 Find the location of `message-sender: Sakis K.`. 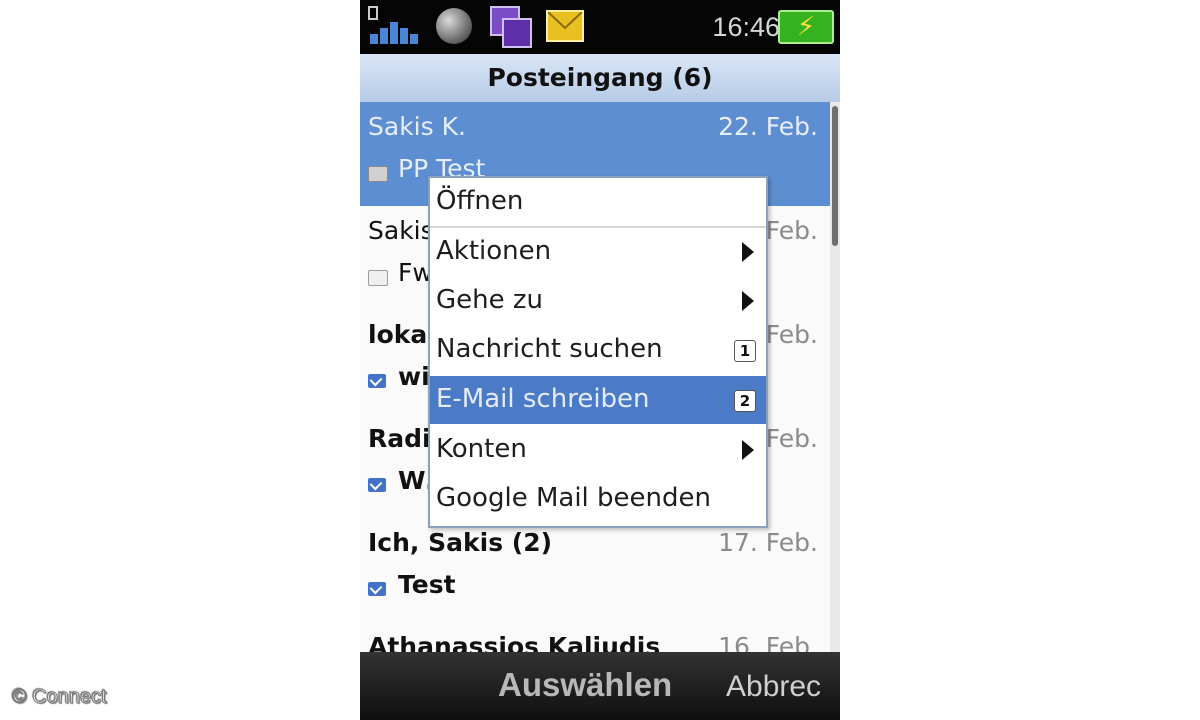

message-sender: Sakis K. is located at coordinates (417, 126).